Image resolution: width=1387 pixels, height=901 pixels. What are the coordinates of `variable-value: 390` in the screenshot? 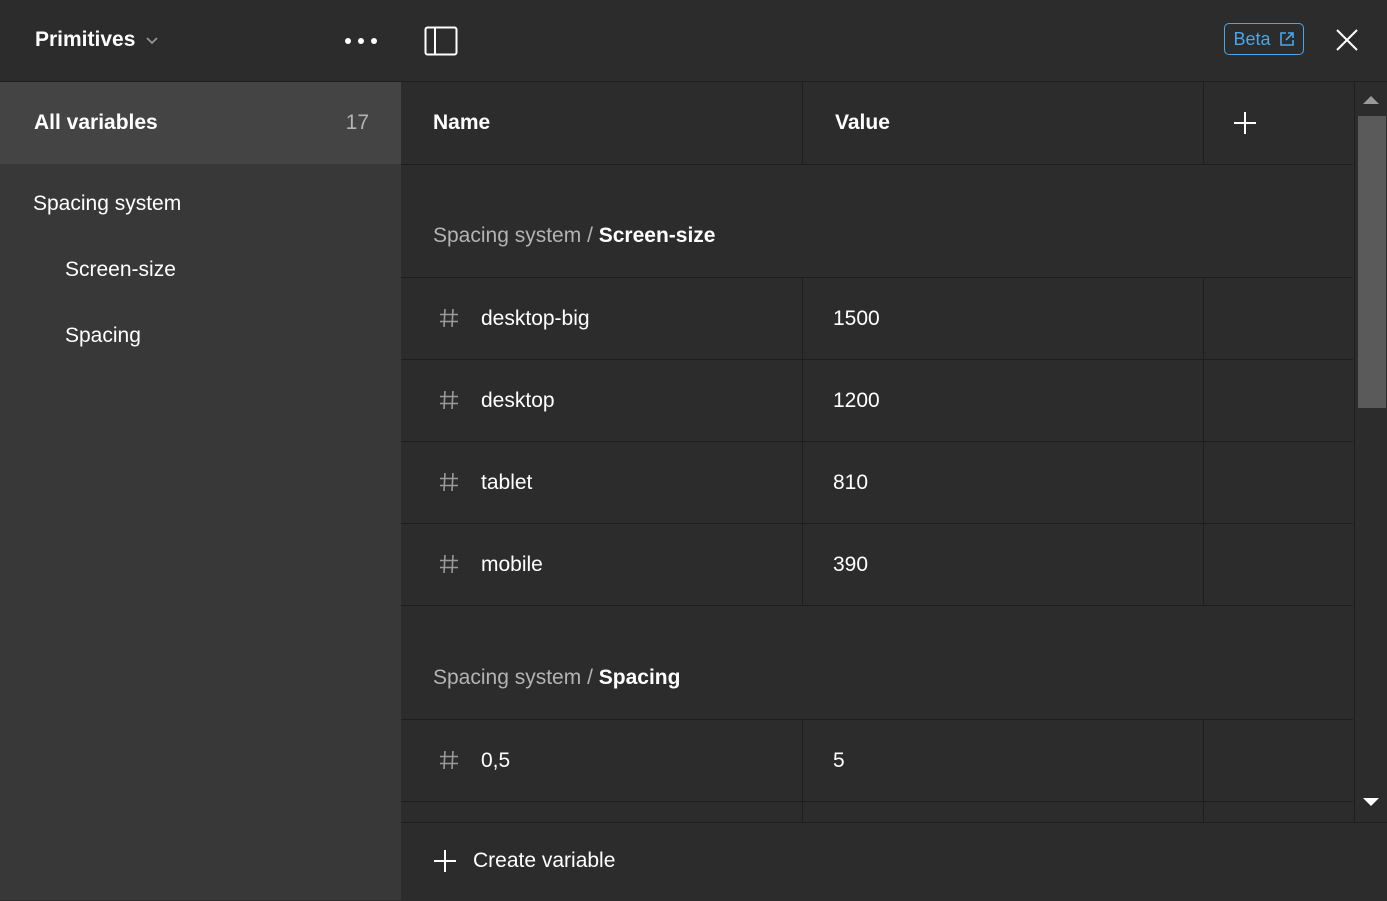 It's located at (850, 564).